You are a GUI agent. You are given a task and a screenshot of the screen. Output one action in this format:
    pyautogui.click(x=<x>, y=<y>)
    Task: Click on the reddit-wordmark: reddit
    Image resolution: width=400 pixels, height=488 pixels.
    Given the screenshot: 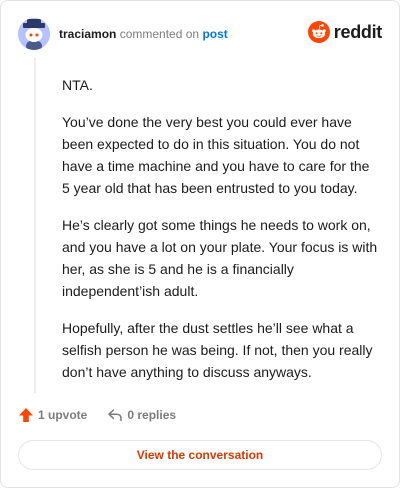 What is the action you would take?
    pyautogui.click(x=358, y=31)
    